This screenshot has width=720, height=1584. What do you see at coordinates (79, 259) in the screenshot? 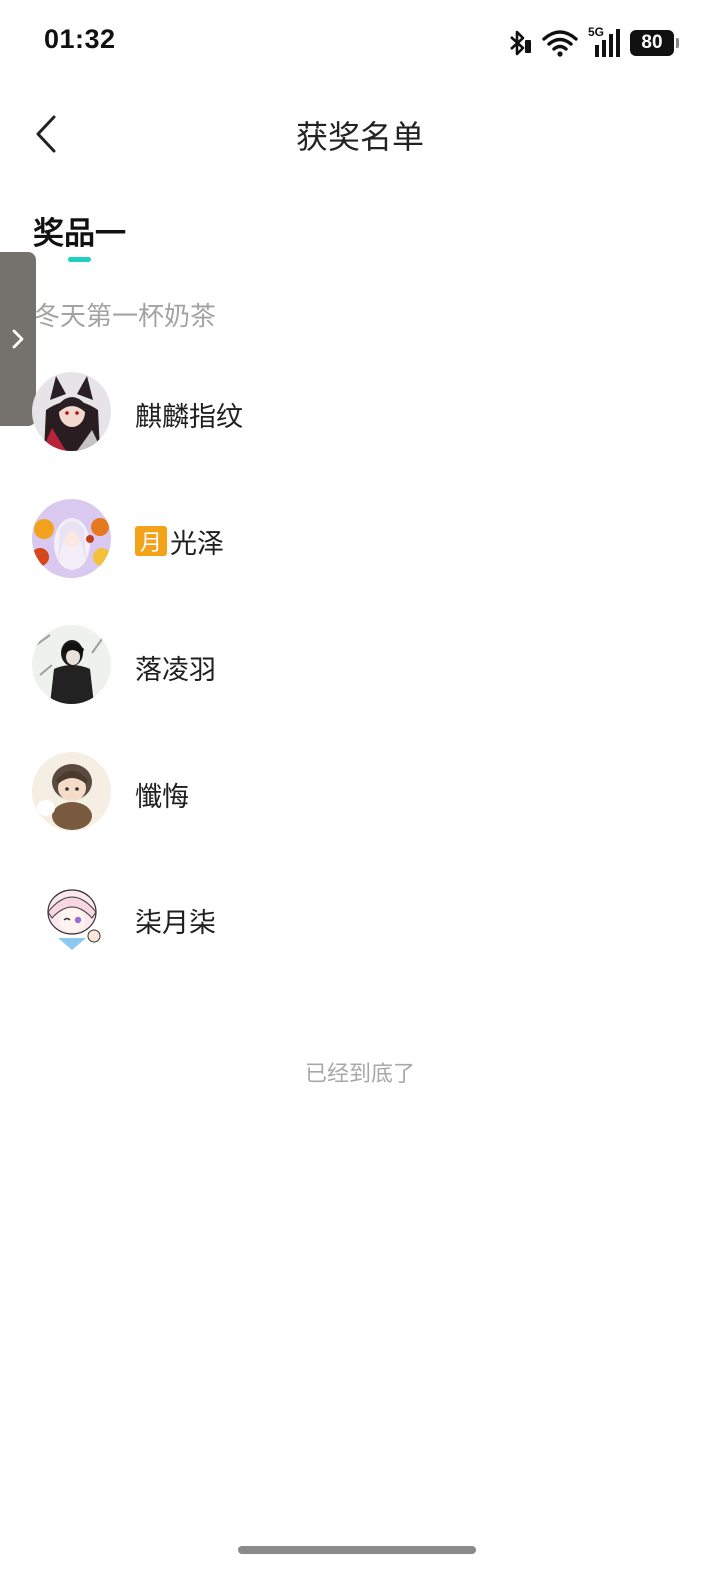
I see `tab-indicator` at bounding box center [79, 259].